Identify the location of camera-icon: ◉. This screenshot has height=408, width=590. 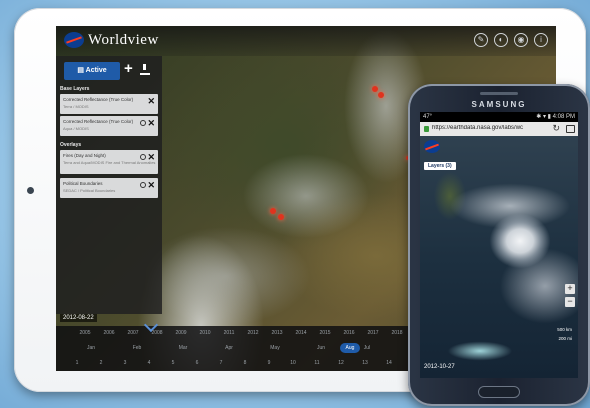
(521, 40).